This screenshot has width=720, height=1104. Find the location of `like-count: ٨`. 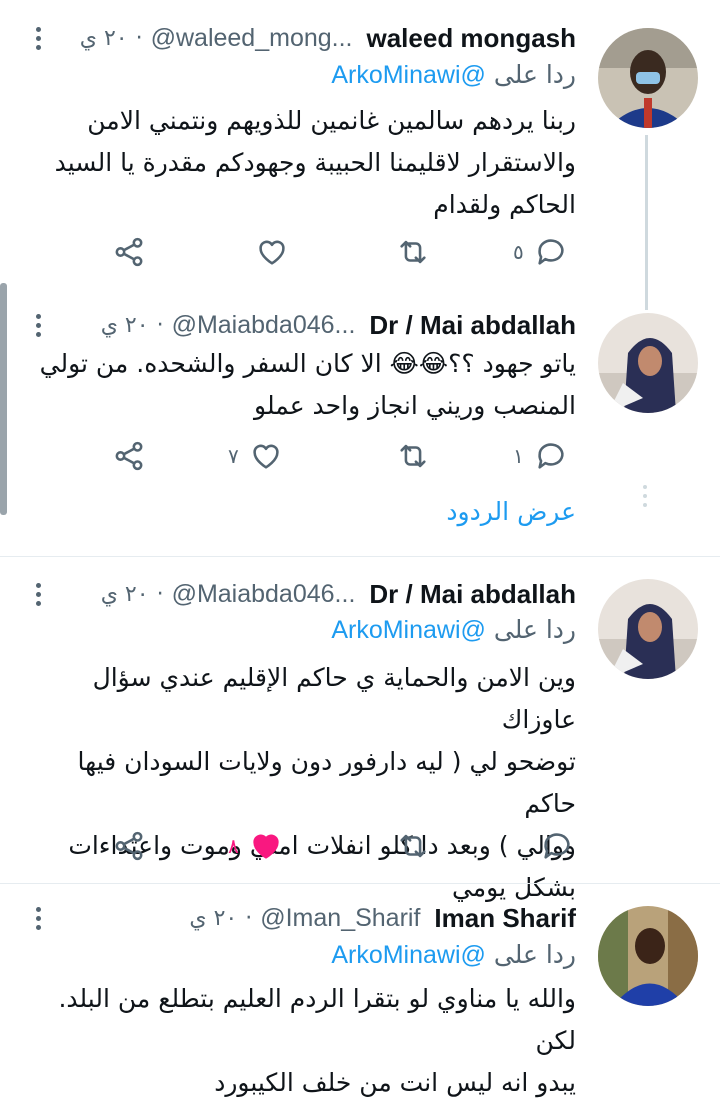

like-count: ٨ is located at coordinates (233, 846).